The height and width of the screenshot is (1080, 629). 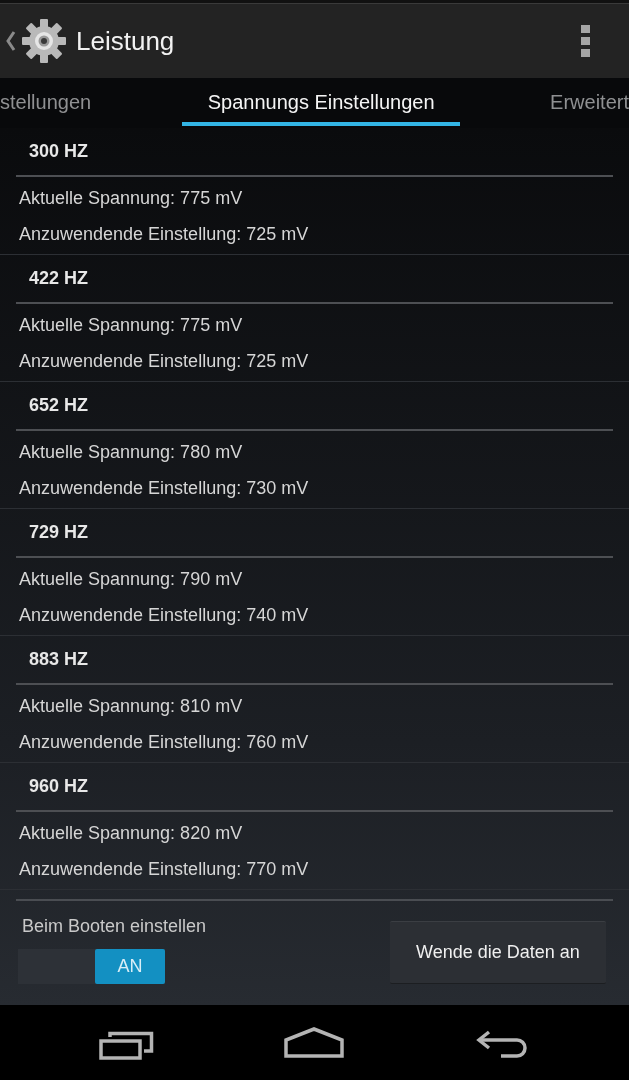 I want to click on apply-data-button: Wende die Daten an, so click(x=498, y=952).